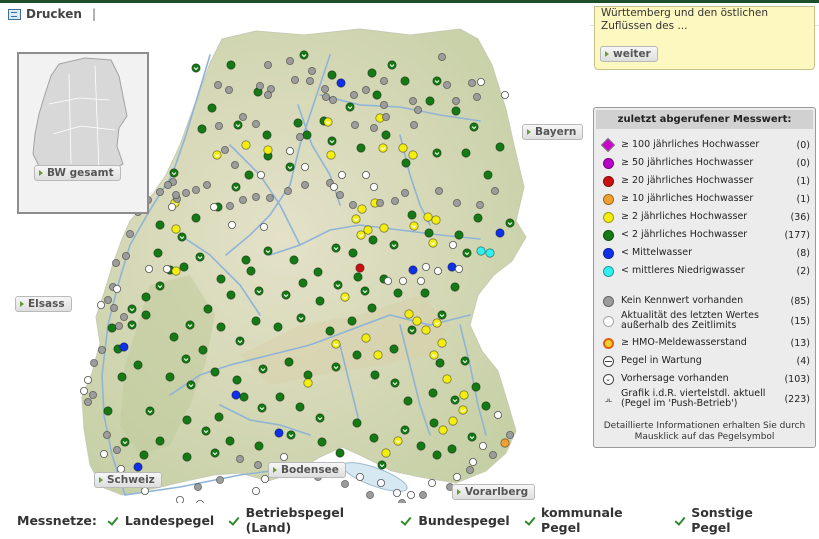 This screenshot has height=539, width=819. I want to click on network-toggle-bundespegel: Bundespegel, so click(455, 520).